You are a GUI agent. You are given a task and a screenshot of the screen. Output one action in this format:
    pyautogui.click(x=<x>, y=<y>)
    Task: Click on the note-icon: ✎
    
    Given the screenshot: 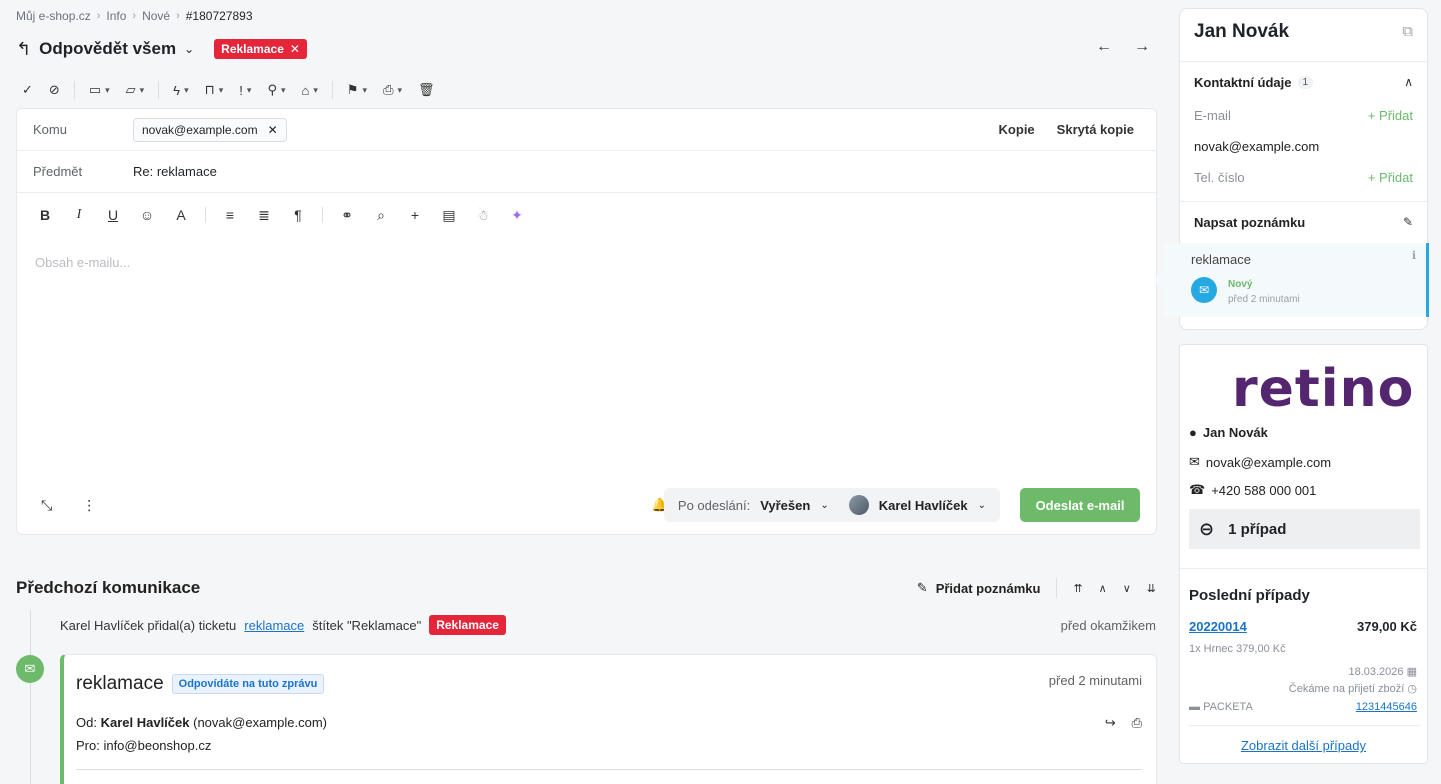 What is the action you would take?
    pyautogui.click(x=922, y=587)
    